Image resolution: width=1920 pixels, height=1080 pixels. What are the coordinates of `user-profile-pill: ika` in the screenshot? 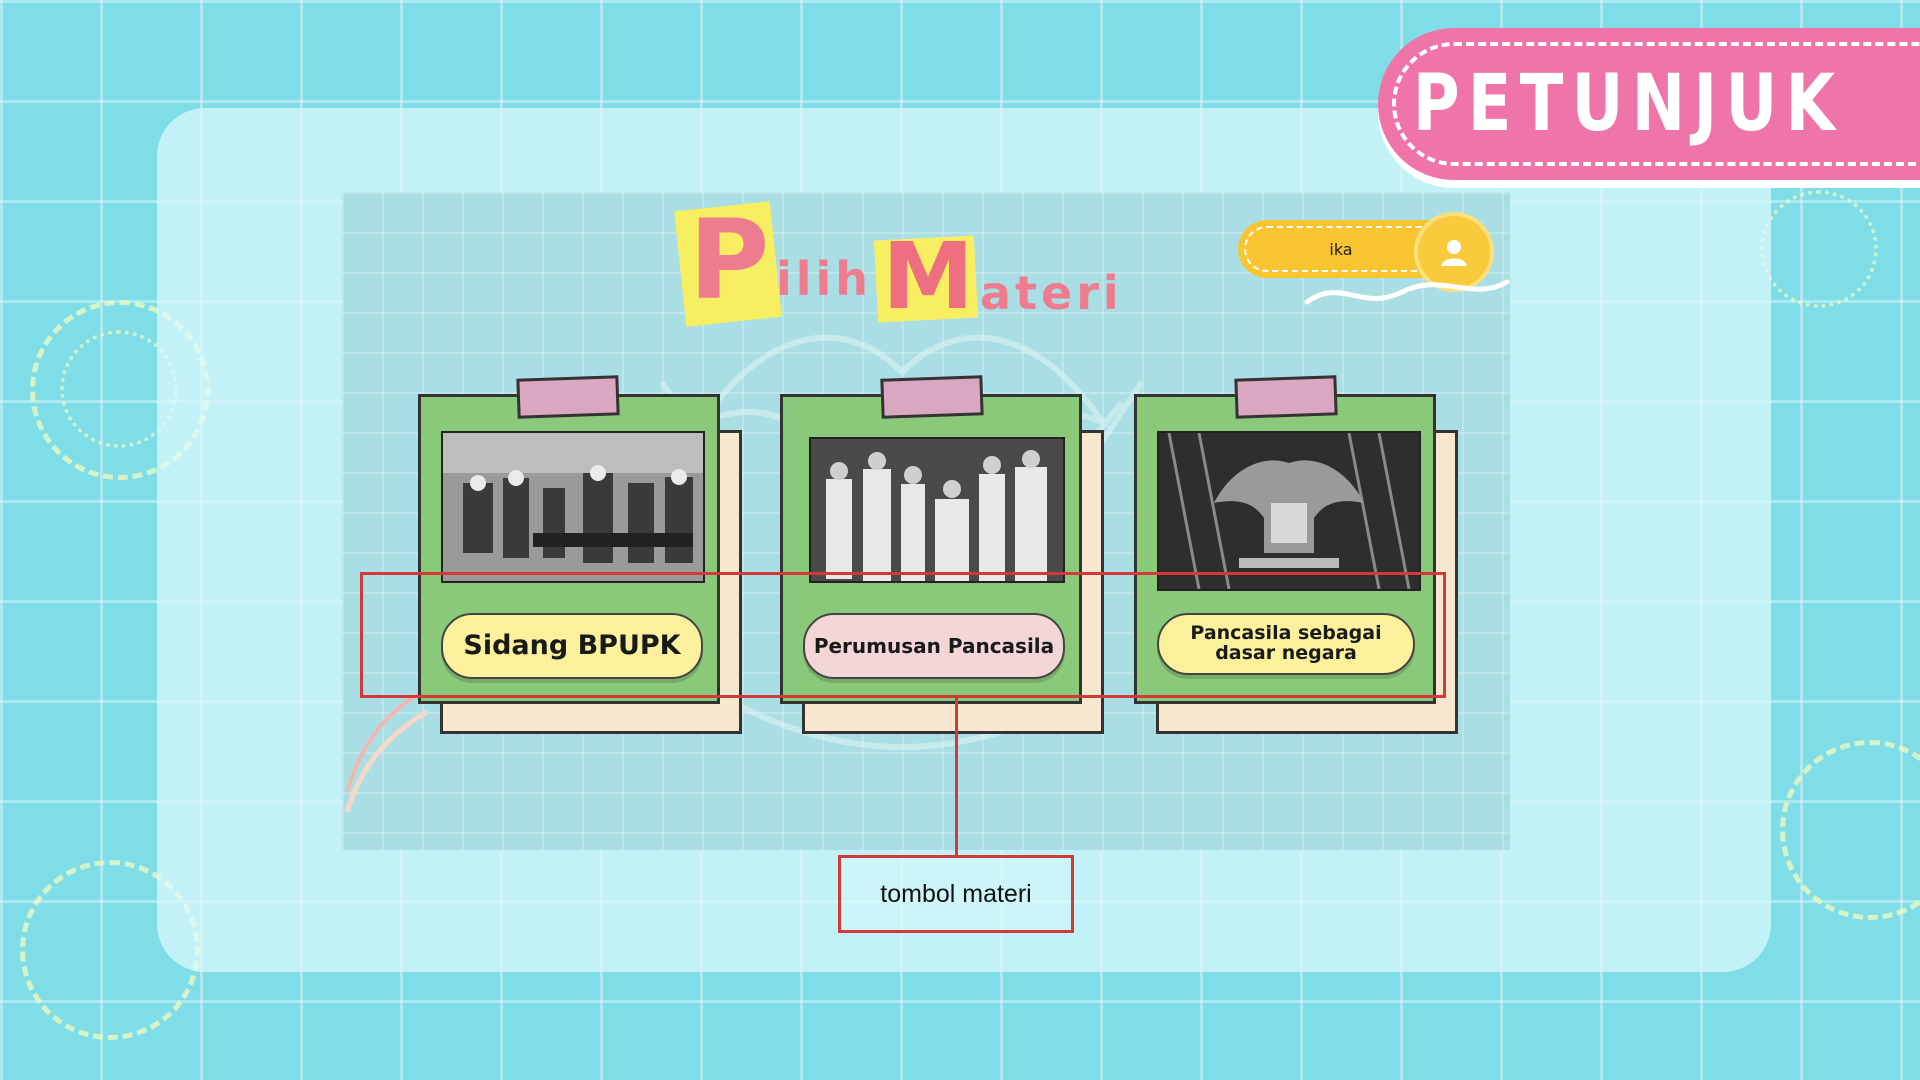 It's located at (1366, 252).